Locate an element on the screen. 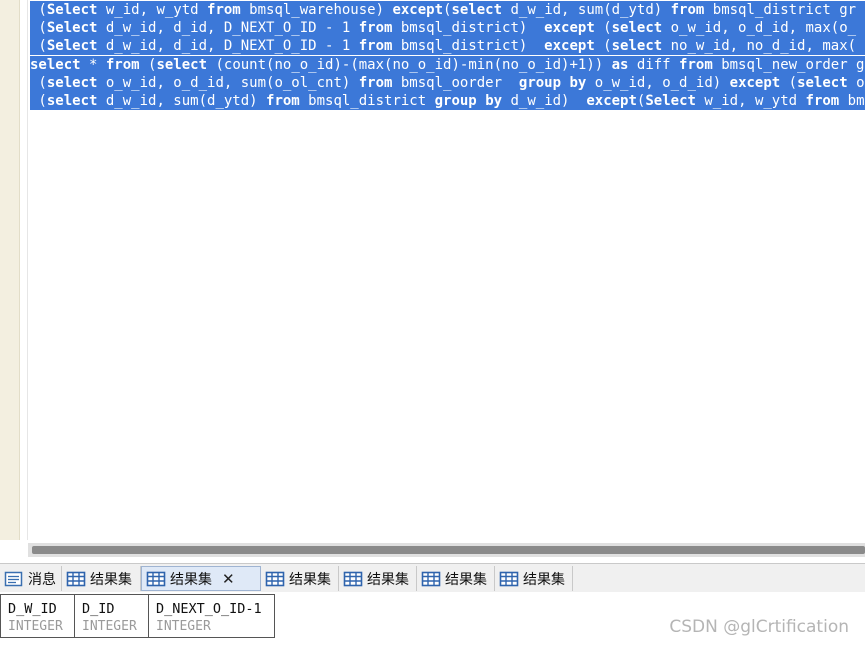 This screenshot has width=865, height=646. result-tab-bar: 消息 结果集 结果集 ✕ 结果集 结果集 结果集 结果集 is located at coordinates (432, 578).